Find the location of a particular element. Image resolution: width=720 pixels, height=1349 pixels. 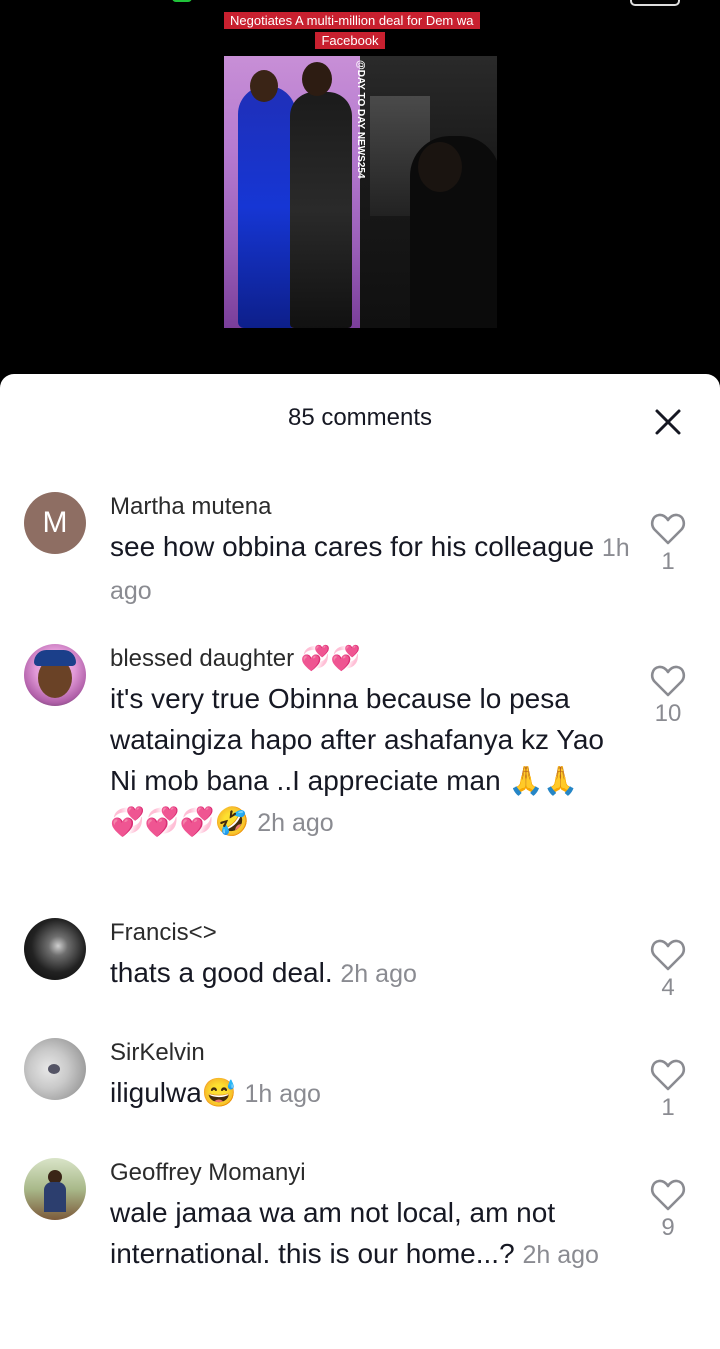

like-button: 9 is located at coordinates (668, 1210).